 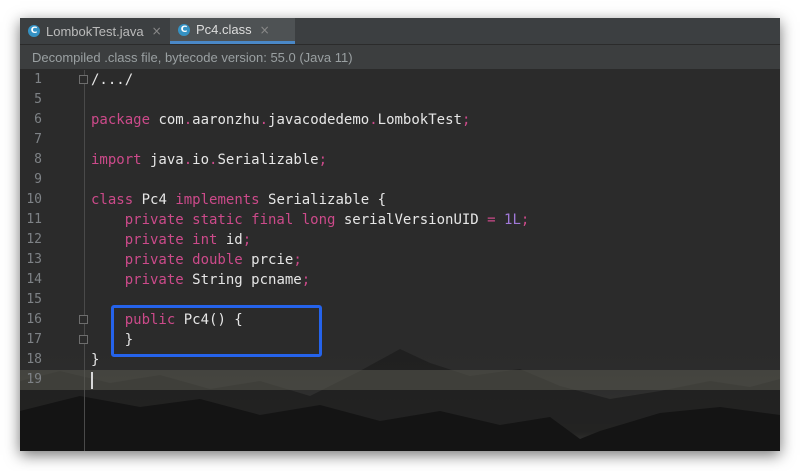 I want to click on line-number: 8, so click(x=38, y=159).